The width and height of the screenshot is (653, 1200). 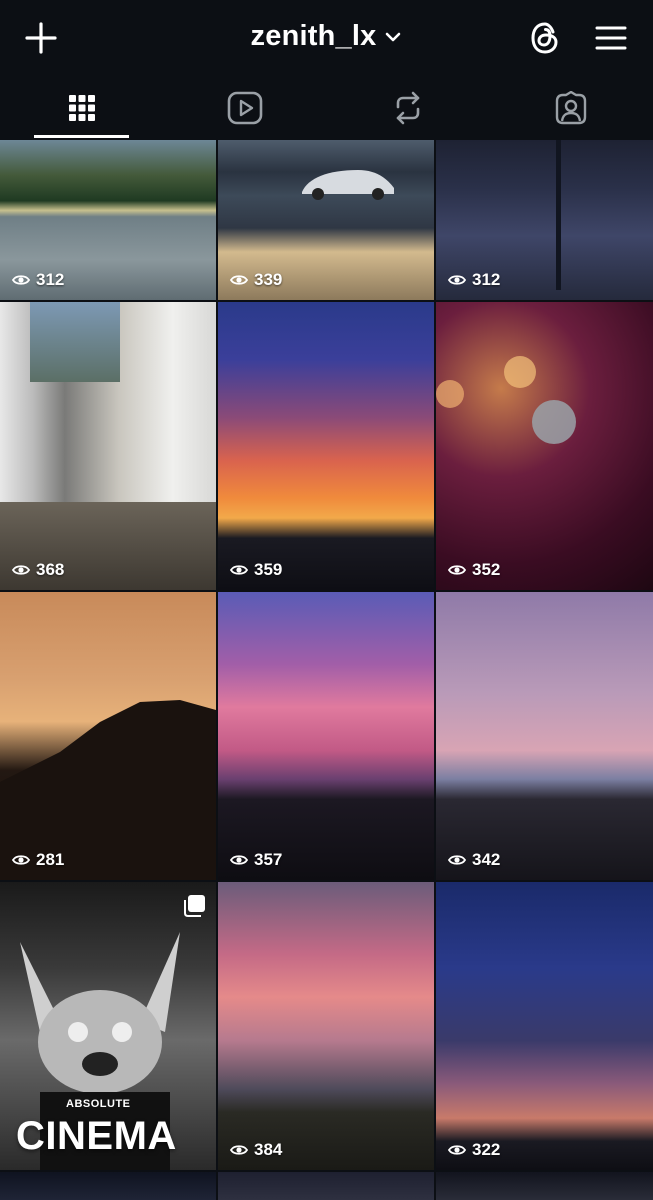 I want to click on menu-button, so click(x=611, y=38).